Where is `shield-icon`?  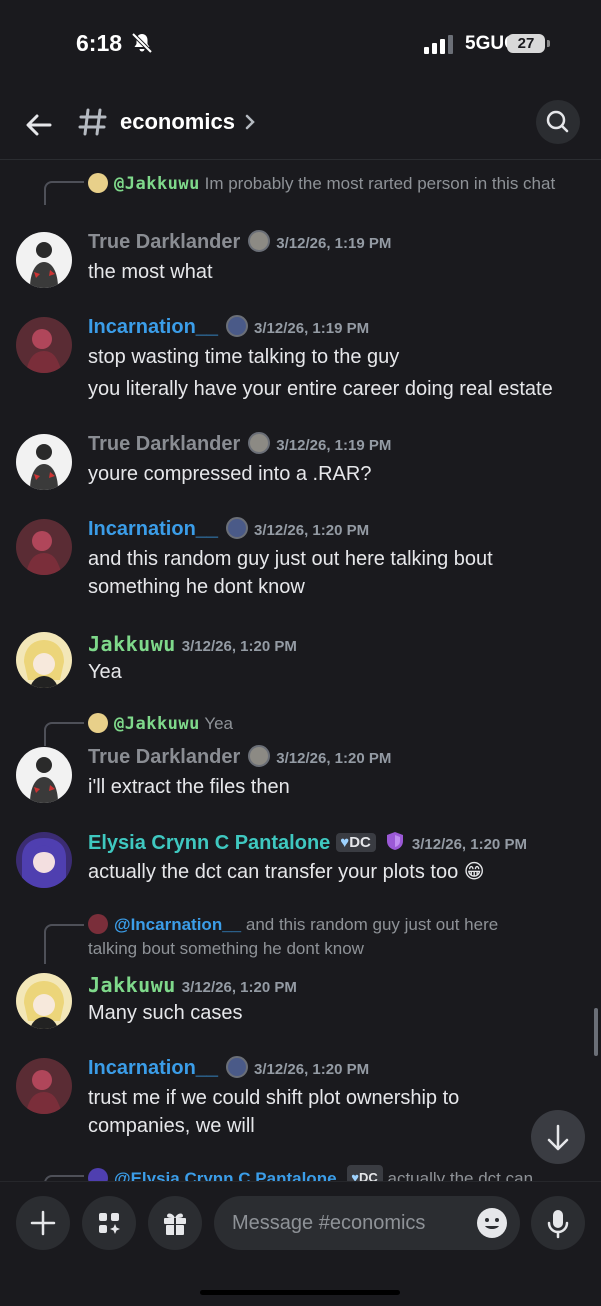 shield-icon is located at coordinates (394, 841).